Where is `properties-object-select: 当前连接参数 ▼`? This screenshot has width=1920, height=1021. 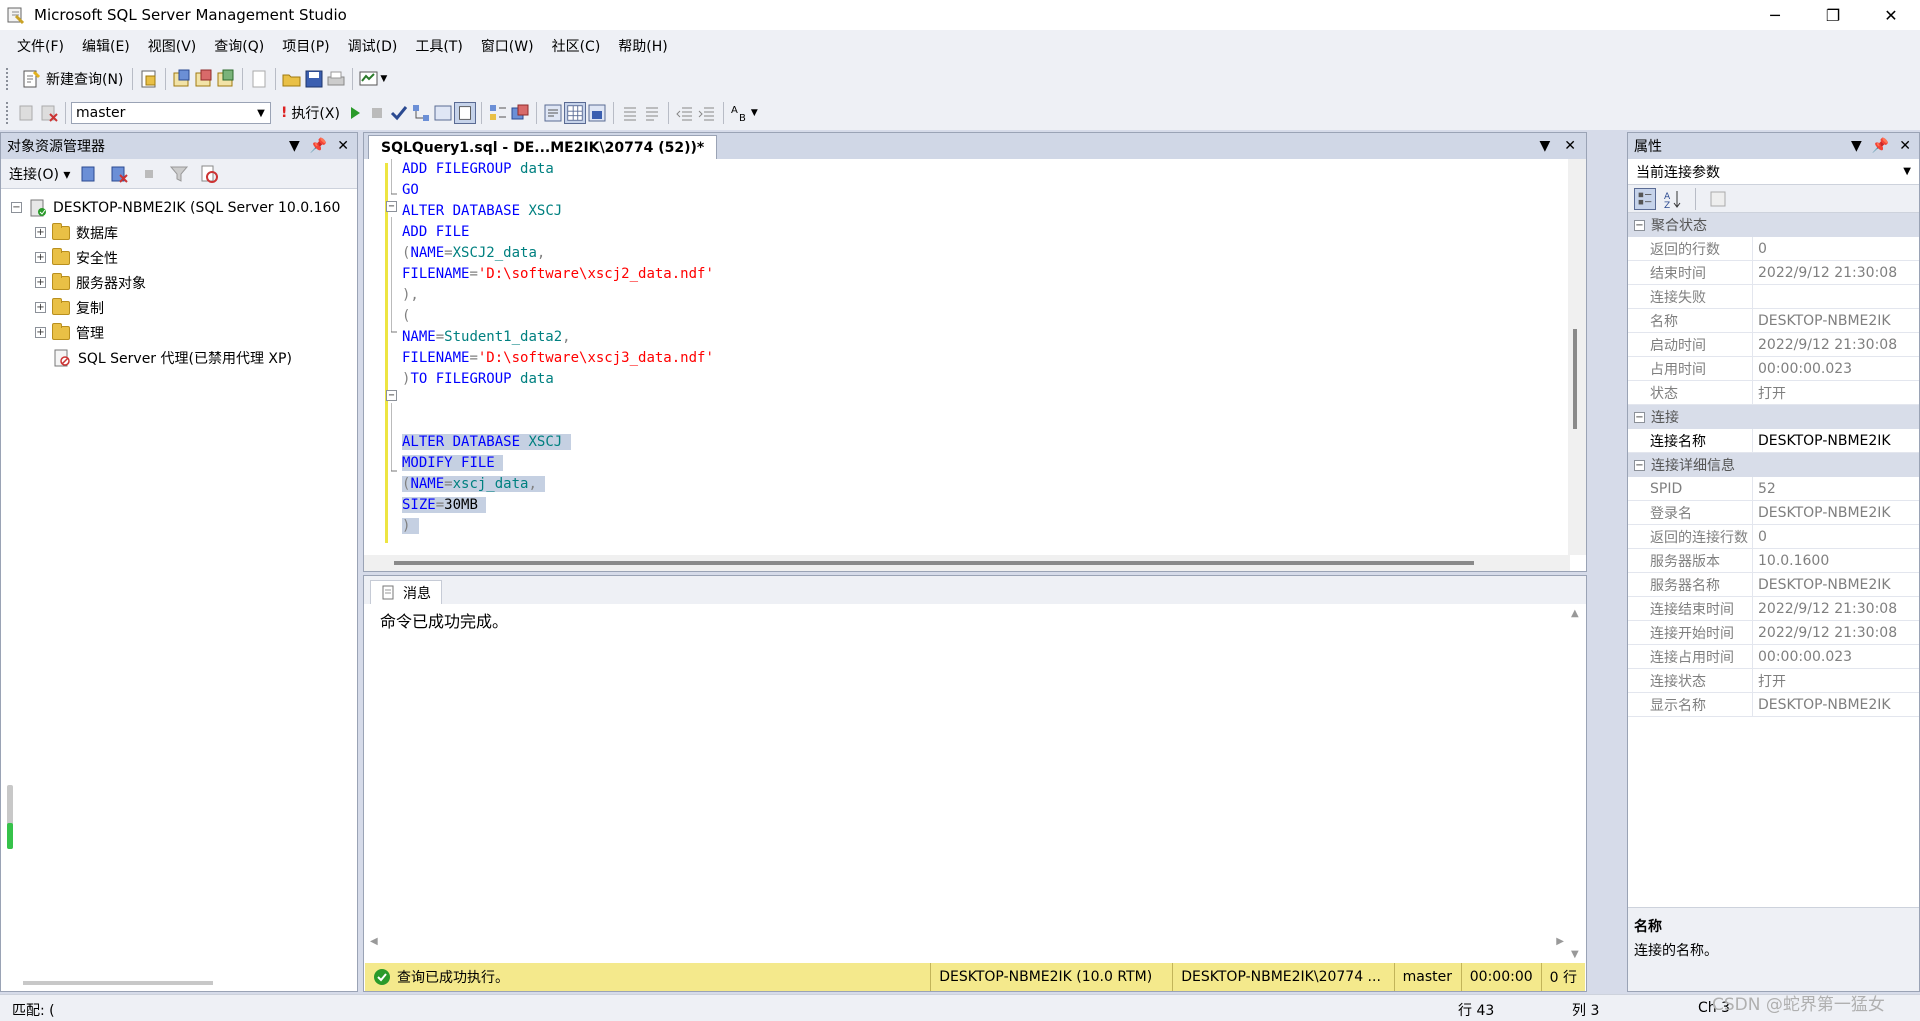 properties-object-select: 当前连接参数 ▼ is located at coordinates (1773, 172).